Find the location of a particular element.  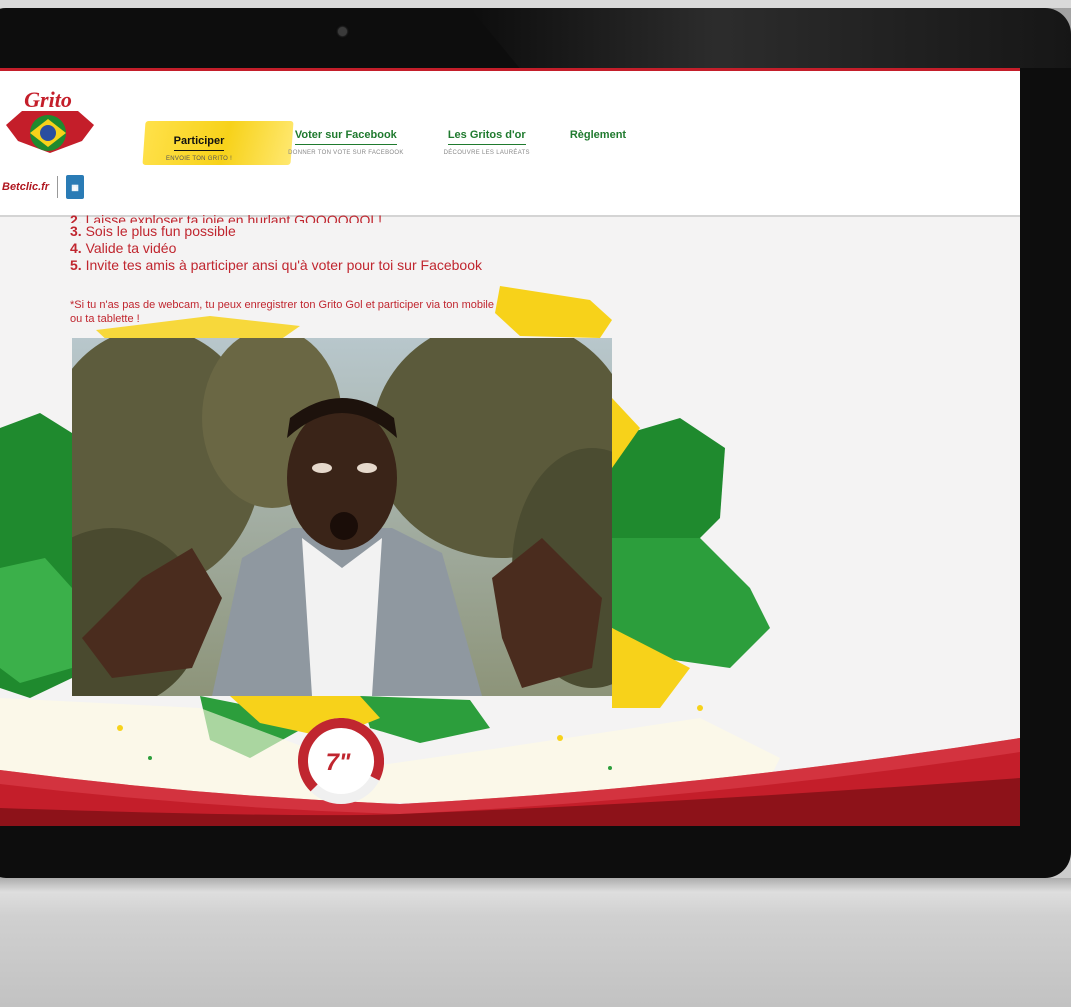

betclic-logo: Betclic.fr is located at coordinates (25, 187).